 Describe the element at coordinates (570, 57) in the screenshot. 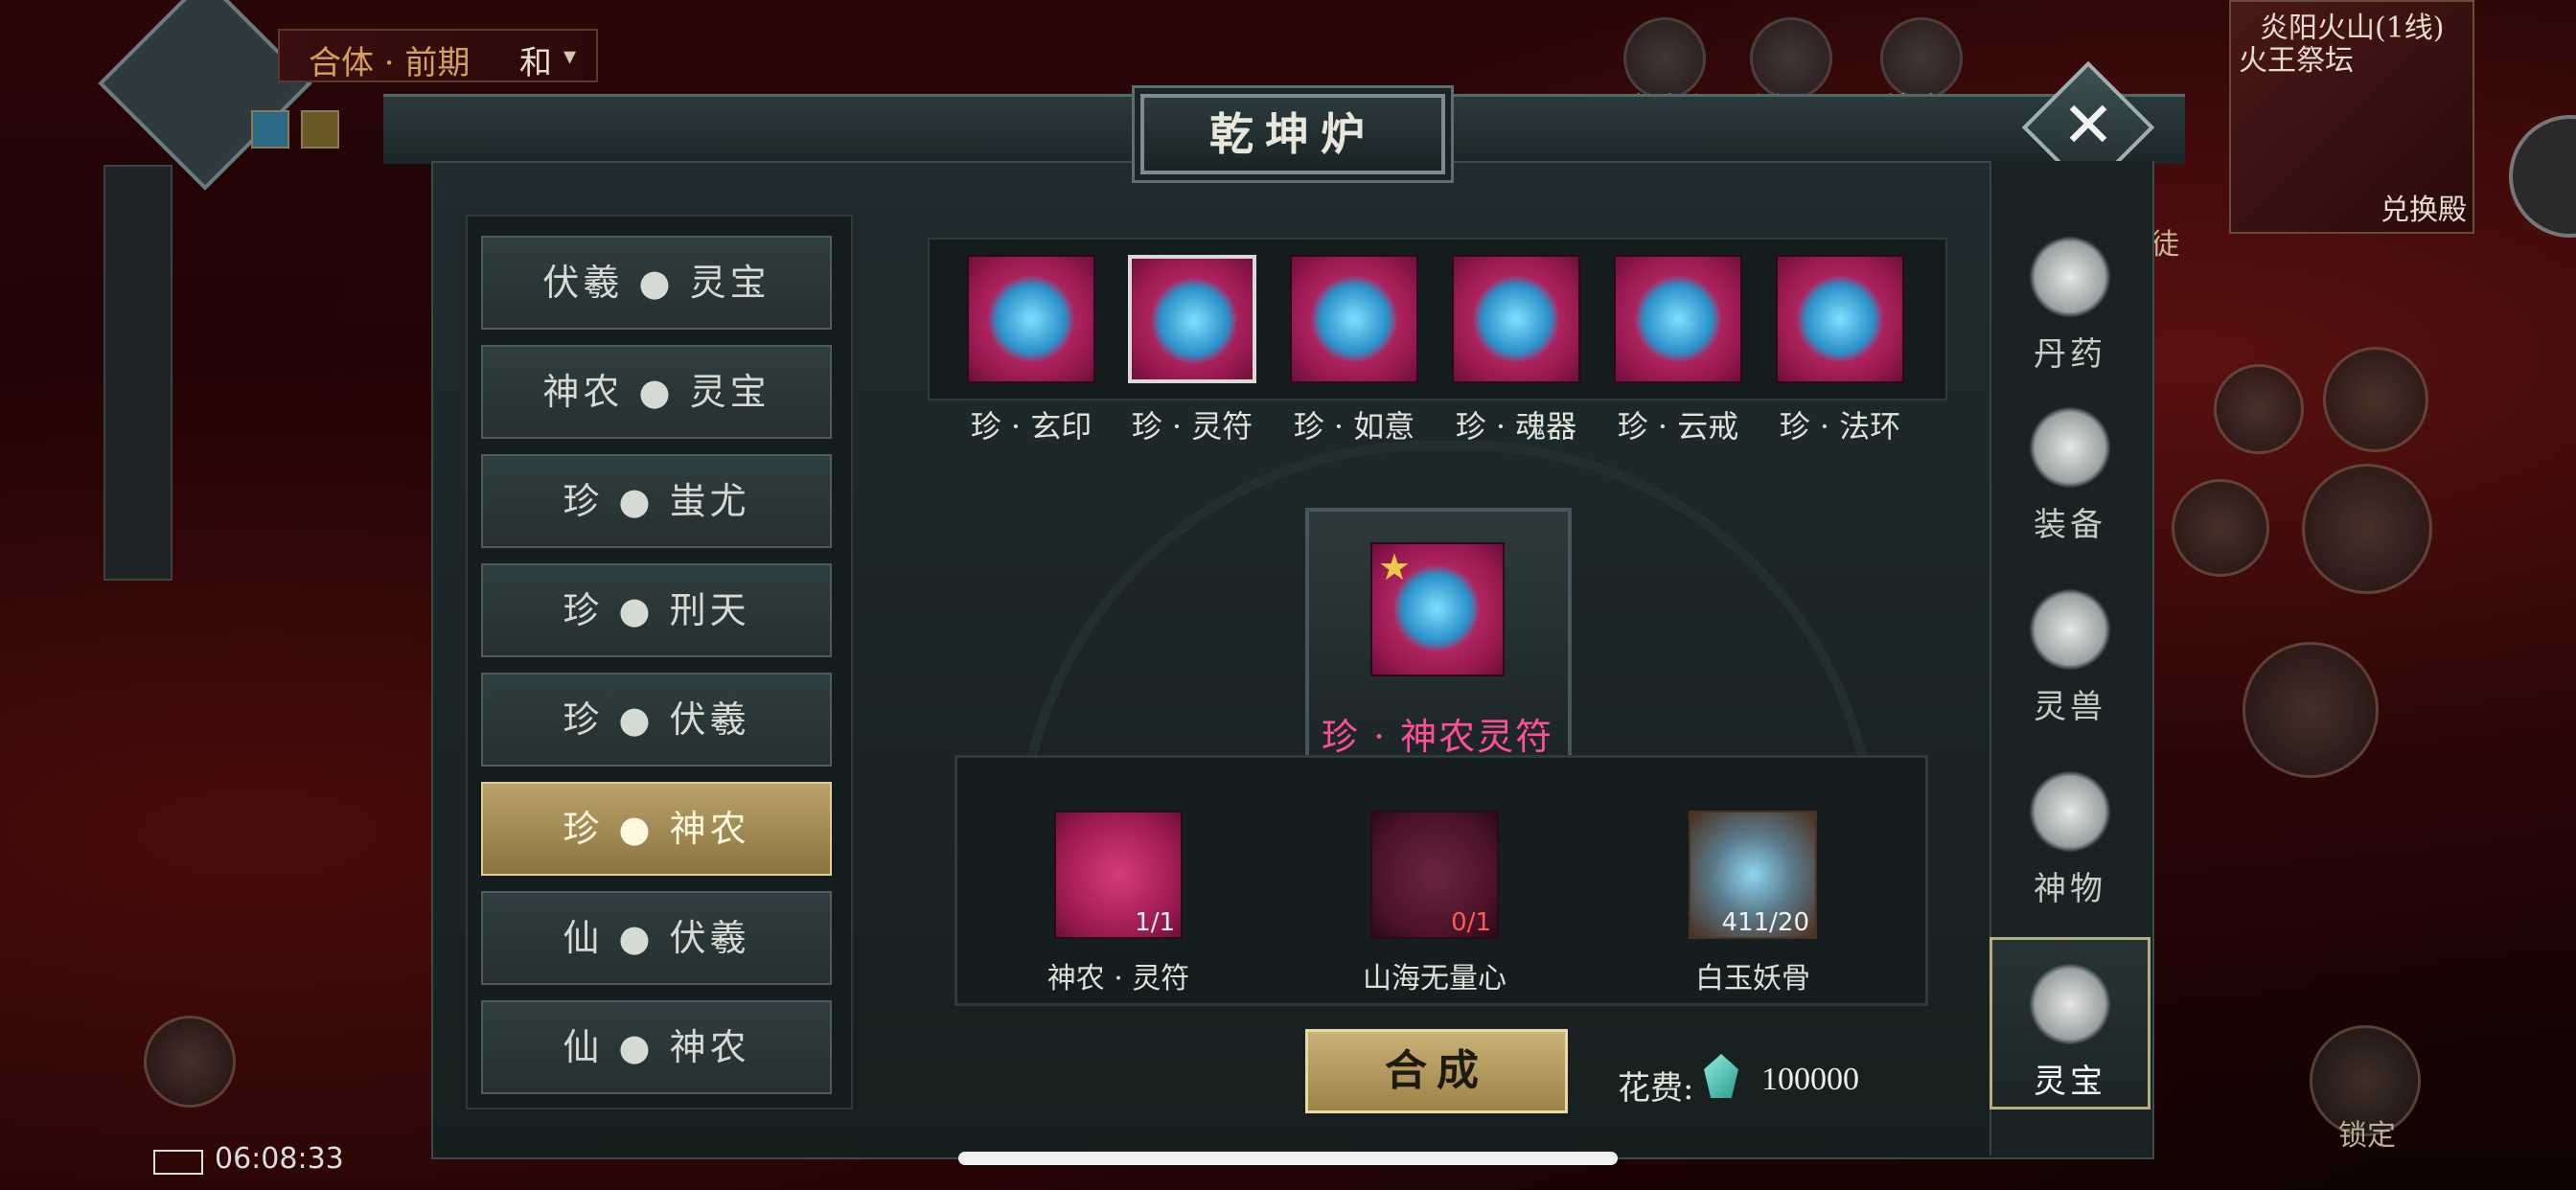

I see `chevron-down-icon: ▾` at that location.